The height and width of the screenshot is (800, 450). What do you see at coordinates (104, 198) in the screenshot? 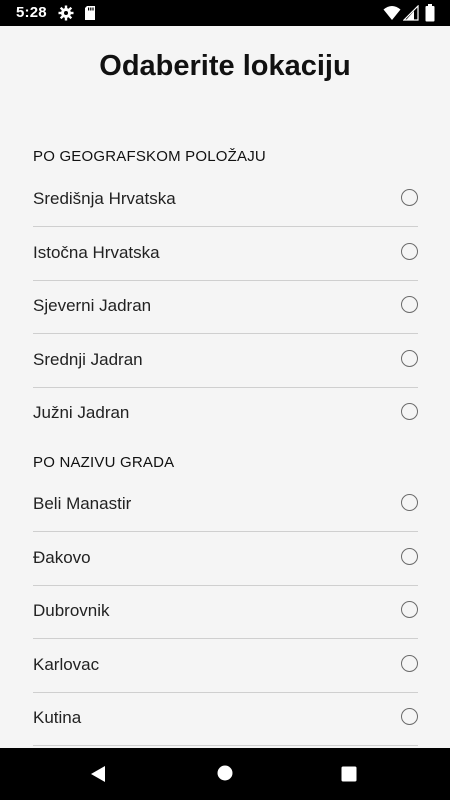
I see `list-item-label: Središnja Hrvatska` at bounding box center [104, 198].